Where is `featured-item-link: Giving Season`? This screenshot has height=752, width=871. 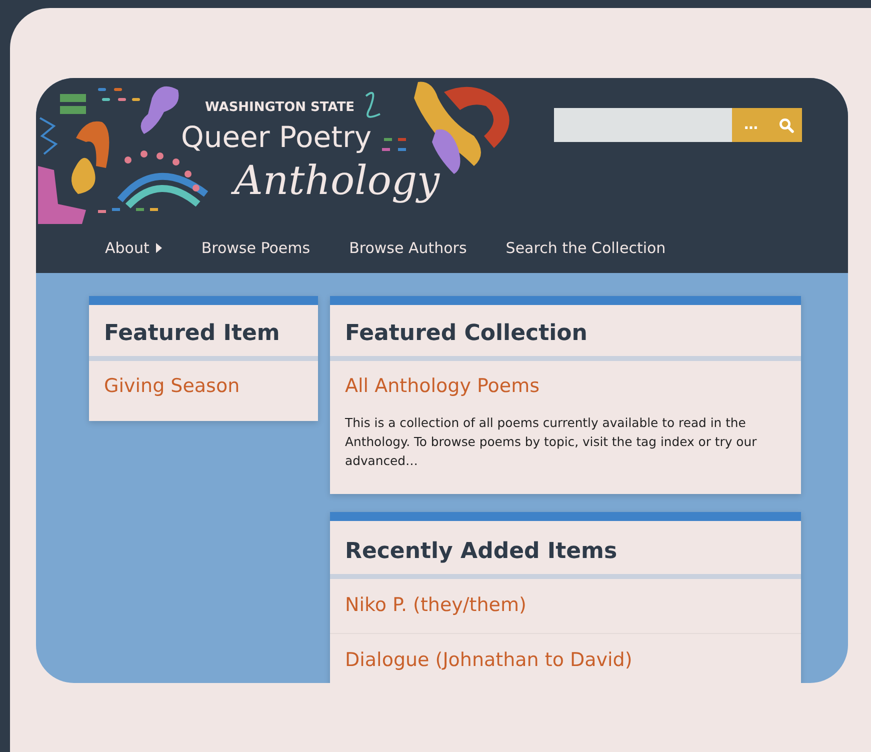
featured-item-link: Giving Season is located at coordinates (172, 386).